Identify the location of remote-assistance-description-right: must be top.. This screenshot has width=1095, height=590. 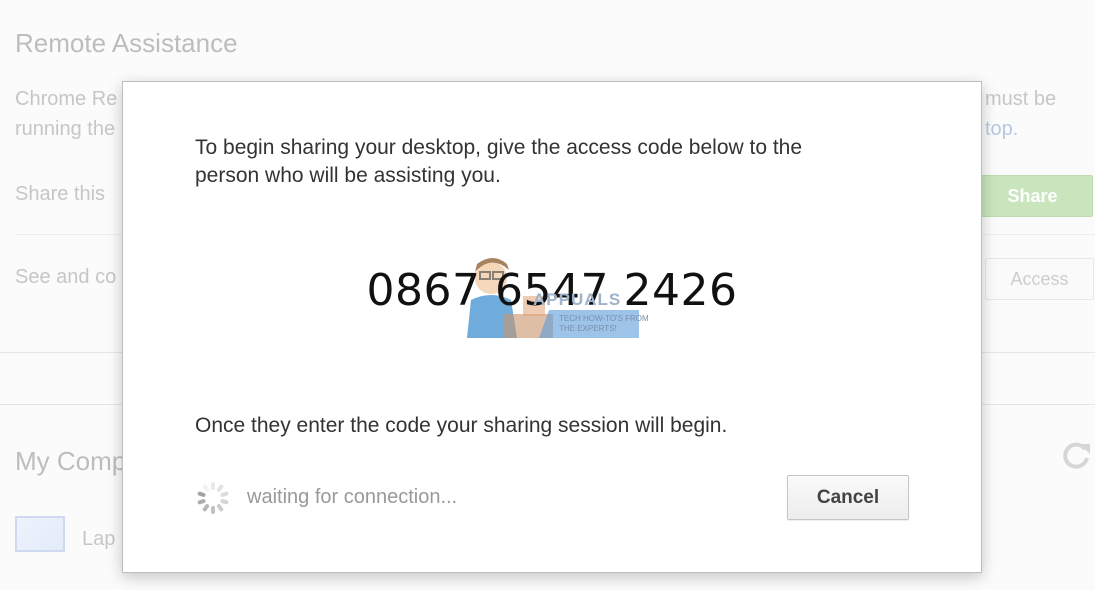
(1020, 114).